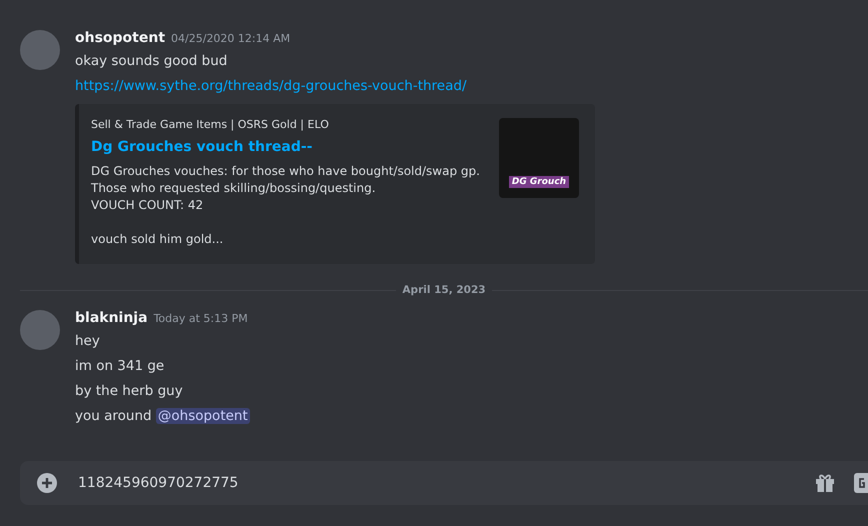 The width and height of the screenshot is (868, 526). Describe the element at coordinates (825, 483) in the screenshot. I see `gift-icon` at that location.